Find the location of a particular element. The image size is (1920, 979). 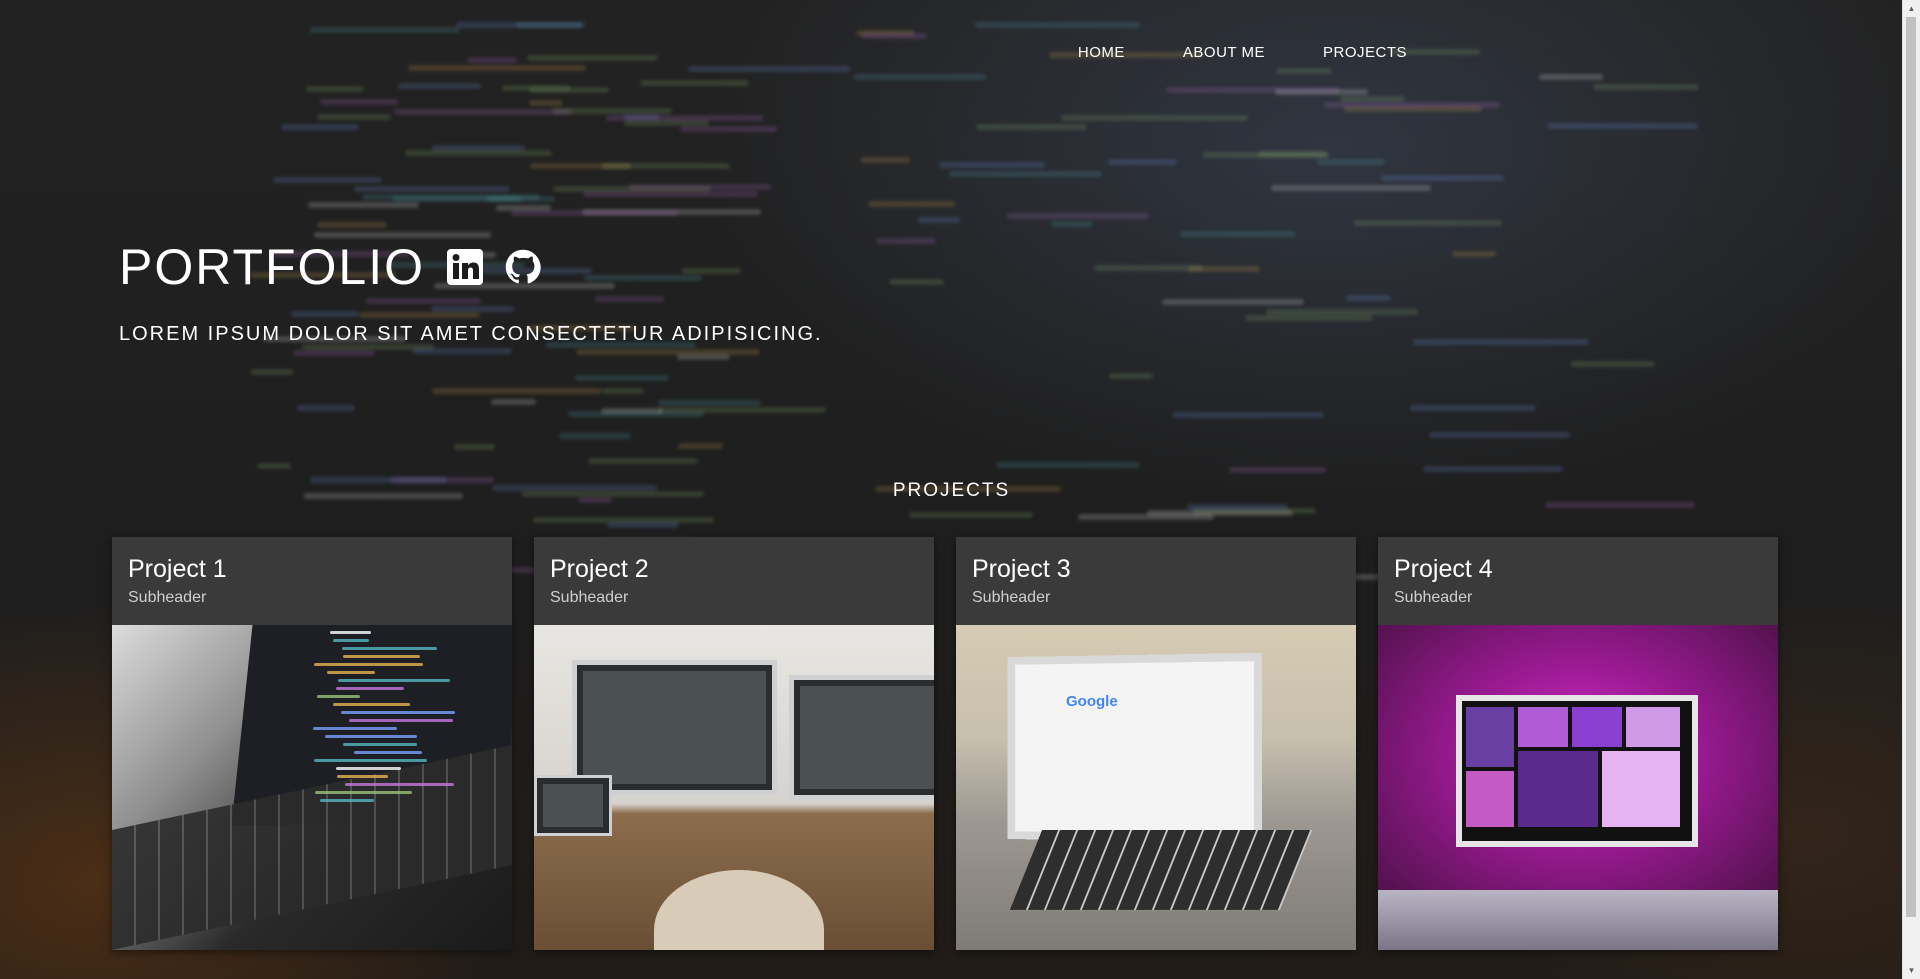

github-icon is located at coordinates (523, 267).